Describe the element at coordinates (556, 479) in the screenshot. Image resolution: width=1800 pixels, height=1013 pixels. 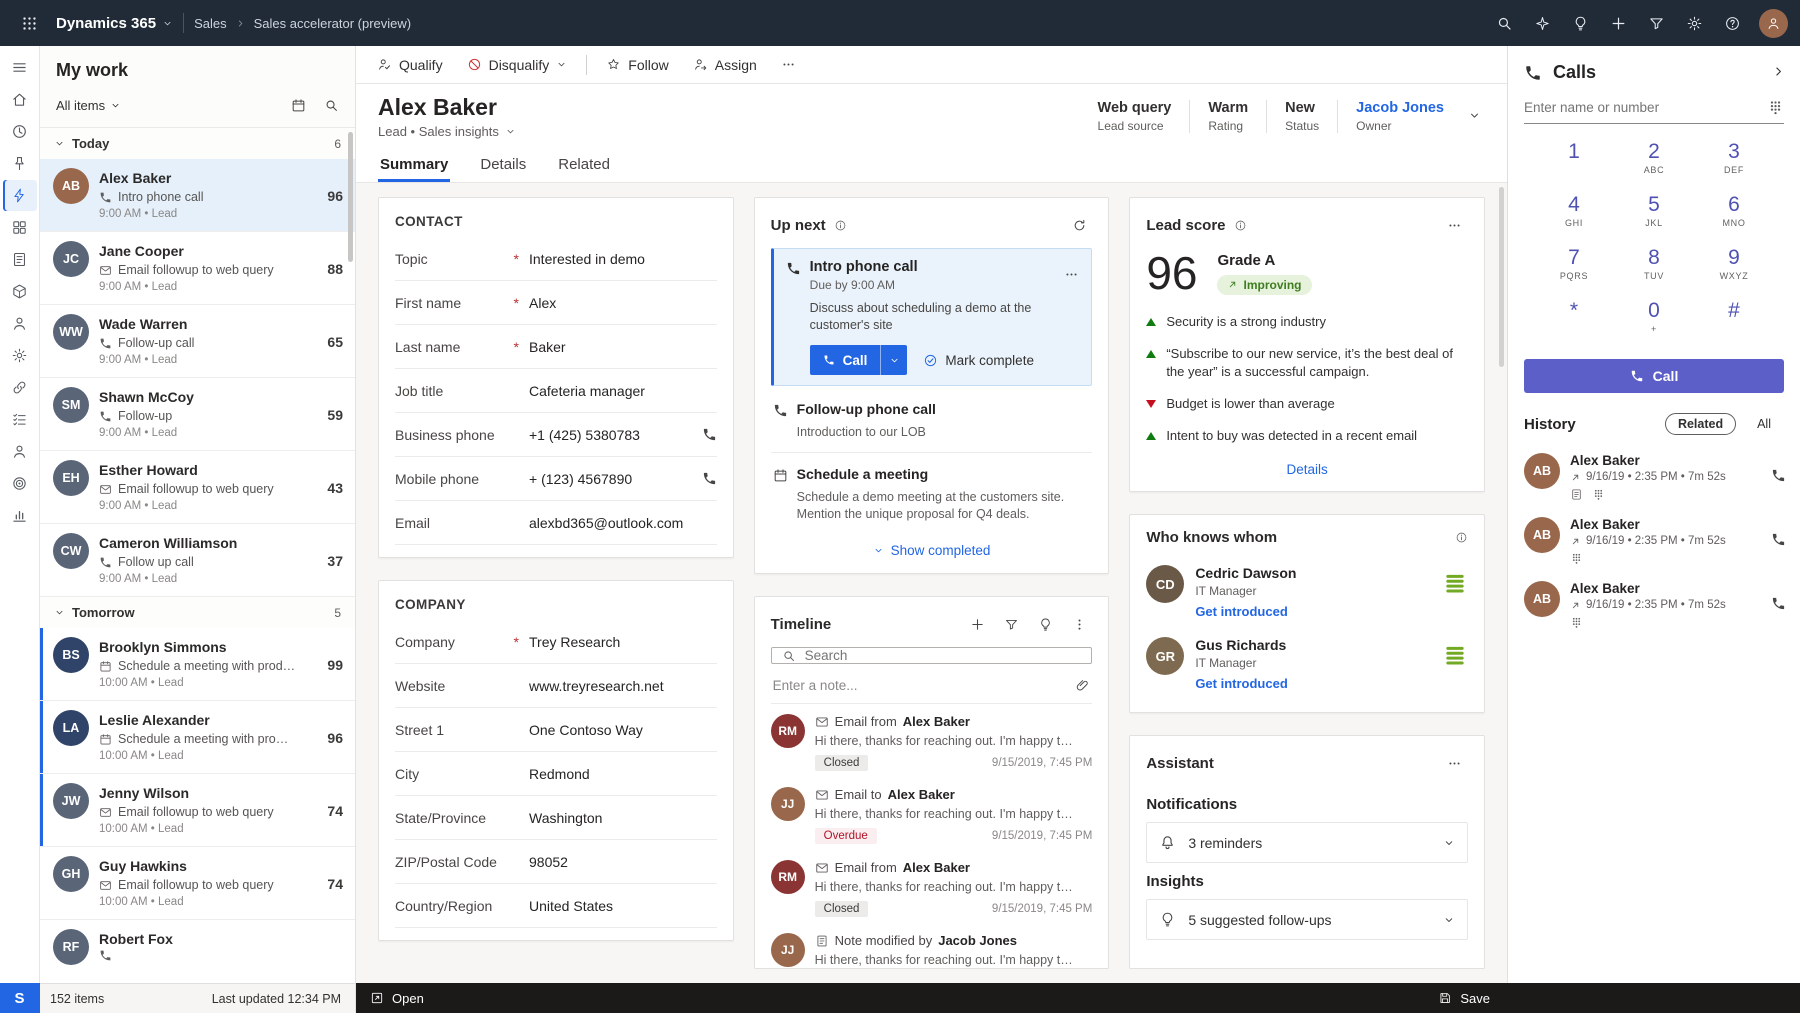
I see `form-field: Mobile phone + (123) 4567890` at that location.